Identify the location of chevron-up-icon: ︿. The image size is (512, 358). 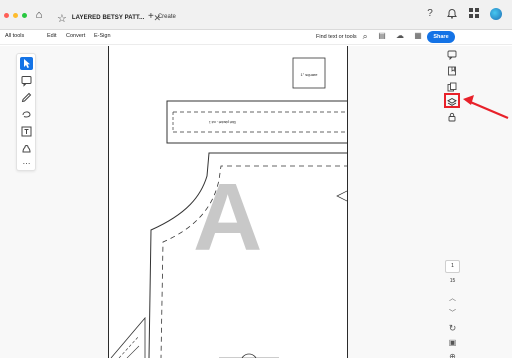
(452, 298).